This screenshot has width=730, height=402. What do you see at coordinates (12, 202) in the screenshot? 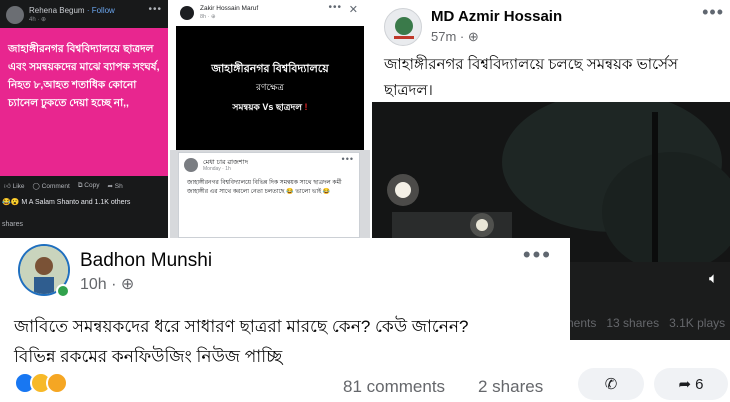
I see `reaction-icons: 😂😮` at bounding box center [12, 202].